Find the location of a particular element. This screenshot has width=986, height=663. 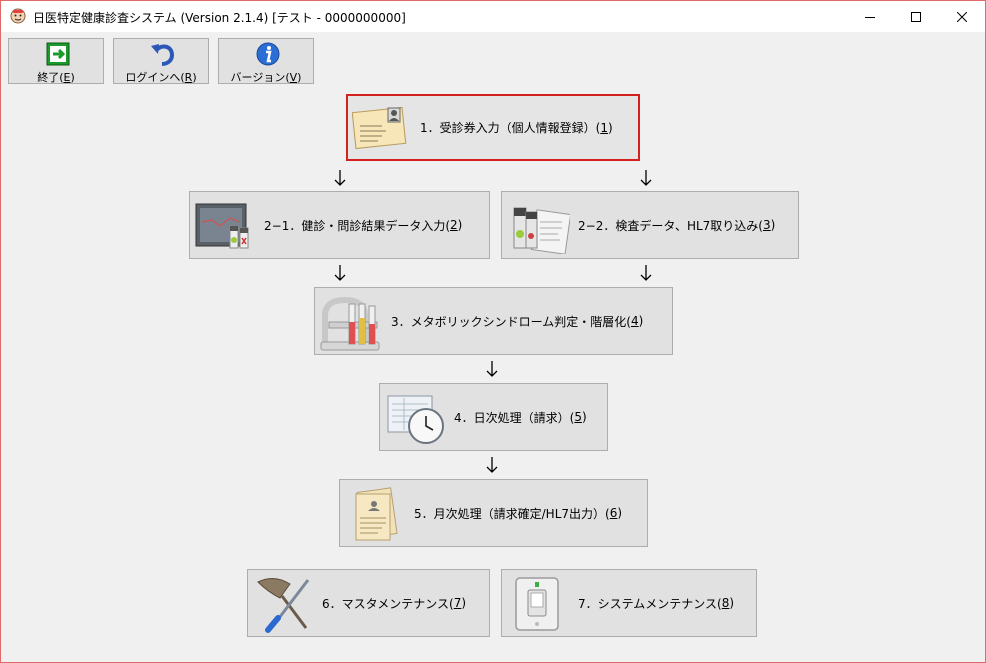

reception-button: 1．受診券入力（個人情報登録）(1) is located at coordinates (493, 127).